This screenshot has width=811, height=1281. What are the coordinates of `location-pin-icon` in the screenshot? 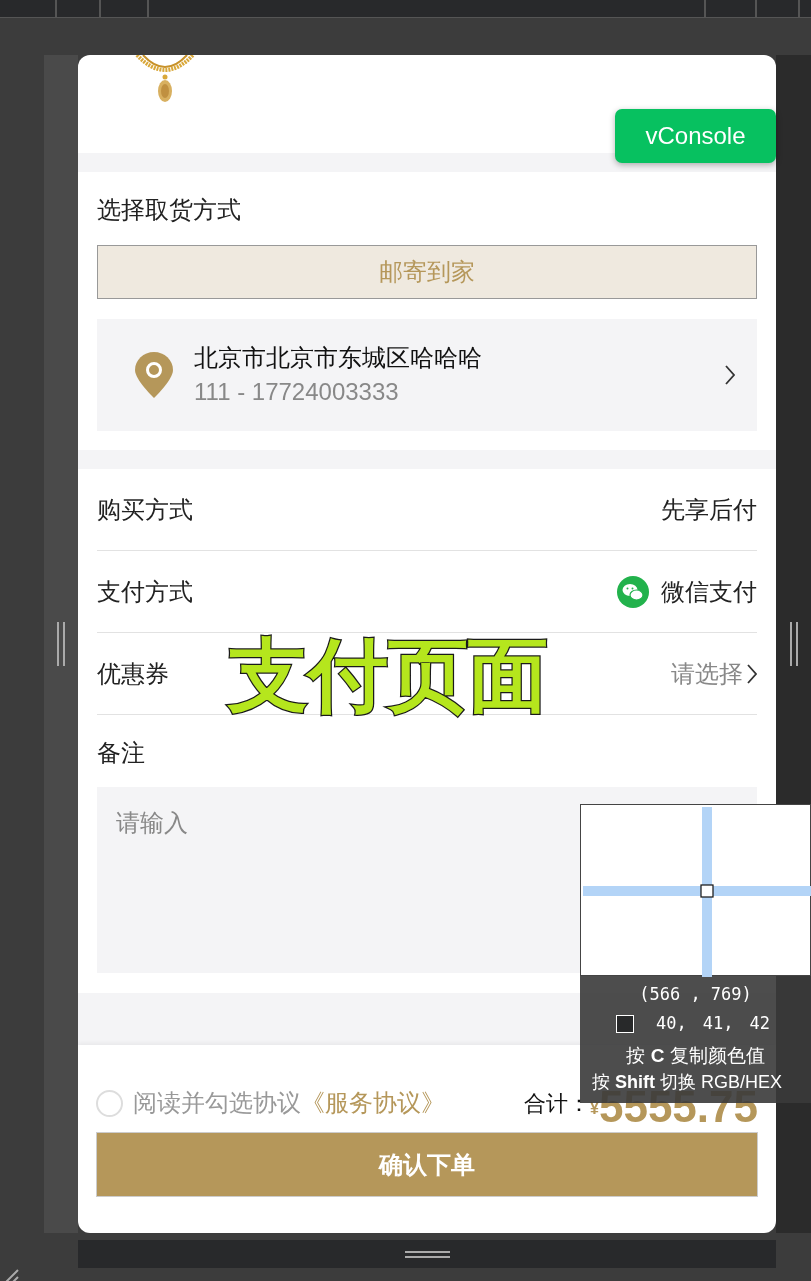 It's located at (154, 375).